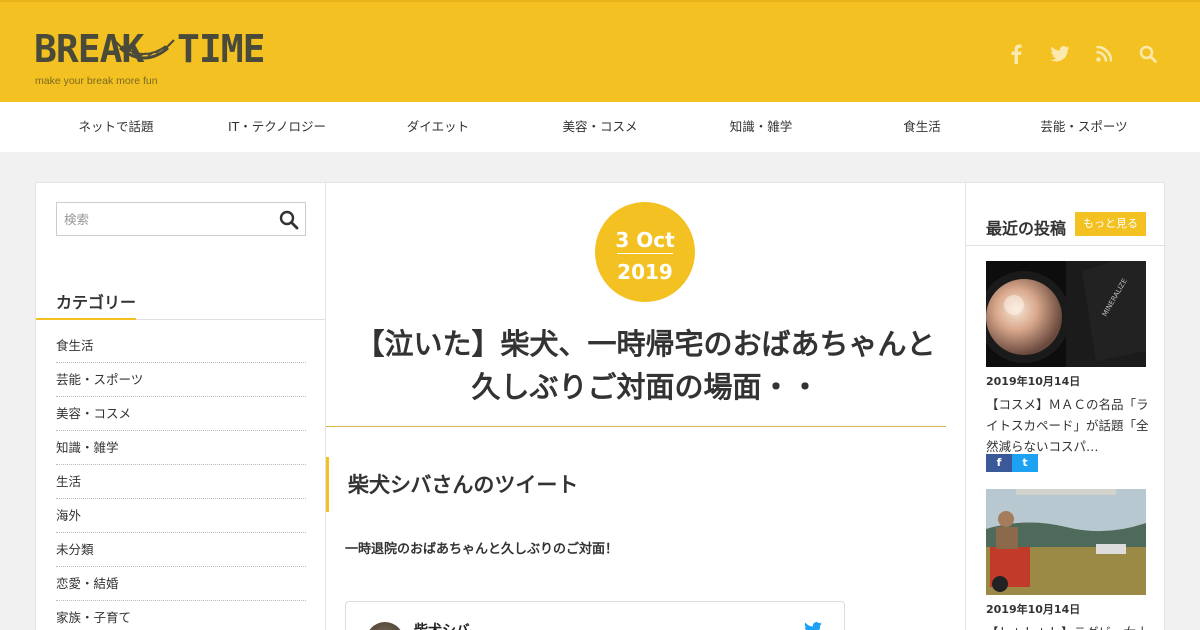 The height and width of the screenshot is (630, 1200). What do you see at coordinates (645, 366) in the screenshot?
I see `article-title: 【泣いた】柴犬、一時帰宅のおばあちゃんと 久しぶりご対面の場面・・` at bounding box center [645, 366].